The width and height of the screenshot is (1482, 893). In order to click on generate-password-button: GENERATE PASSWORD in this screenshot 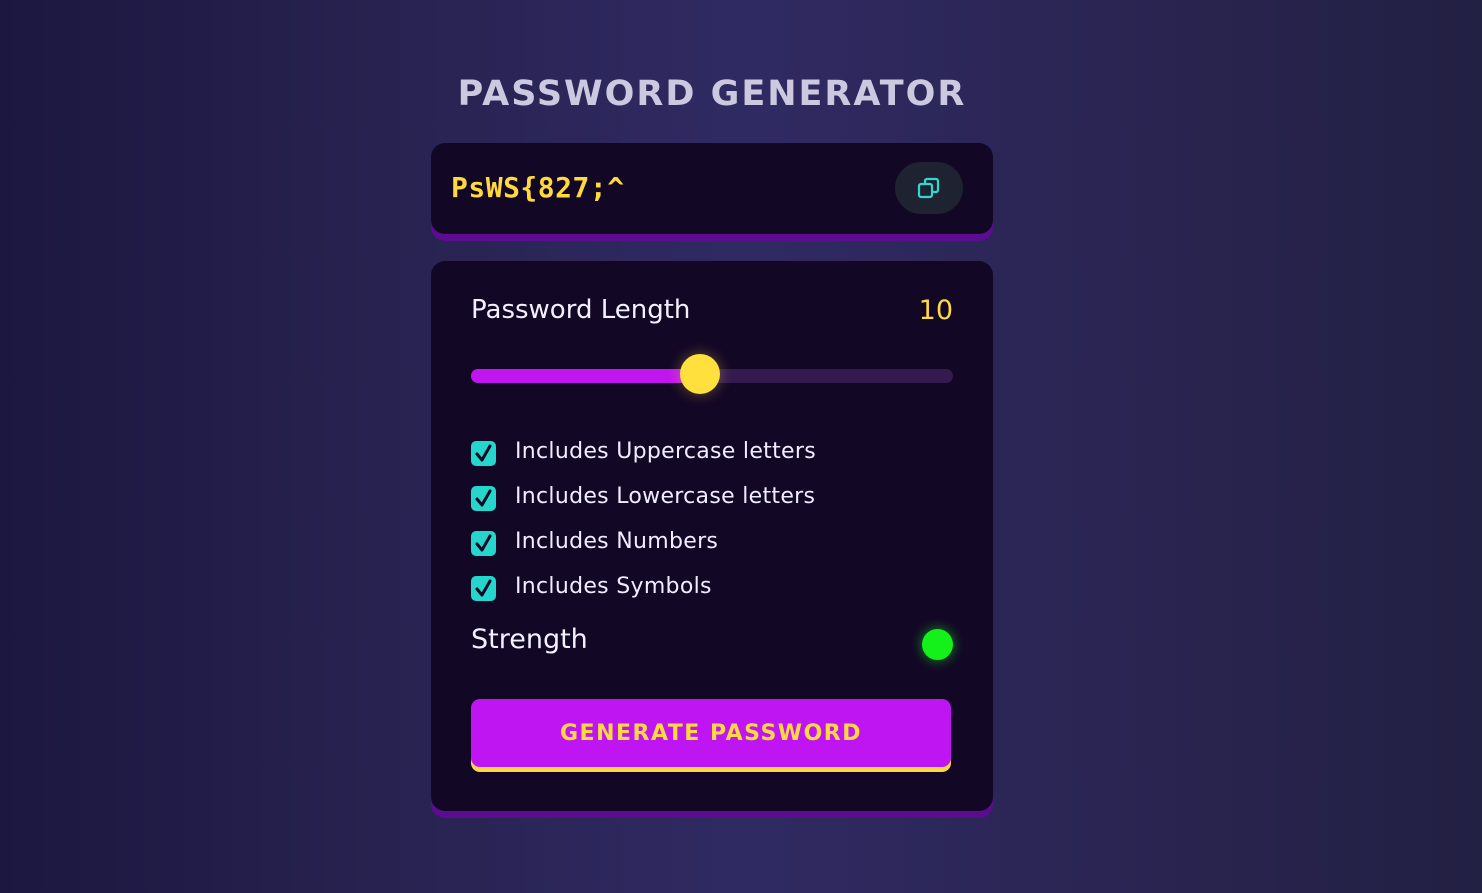, I will do `click(711, 733)`.